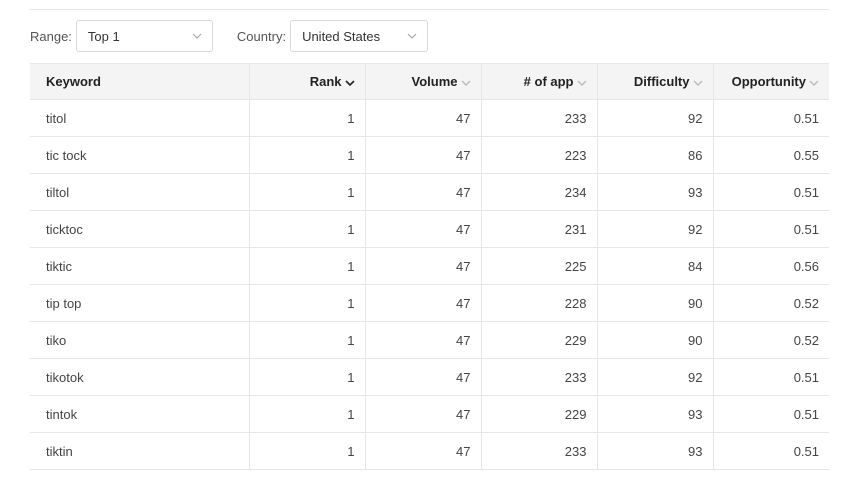  I want to click on table-row: tiktic 1 47 225 84 0.56, so click(429, 266).